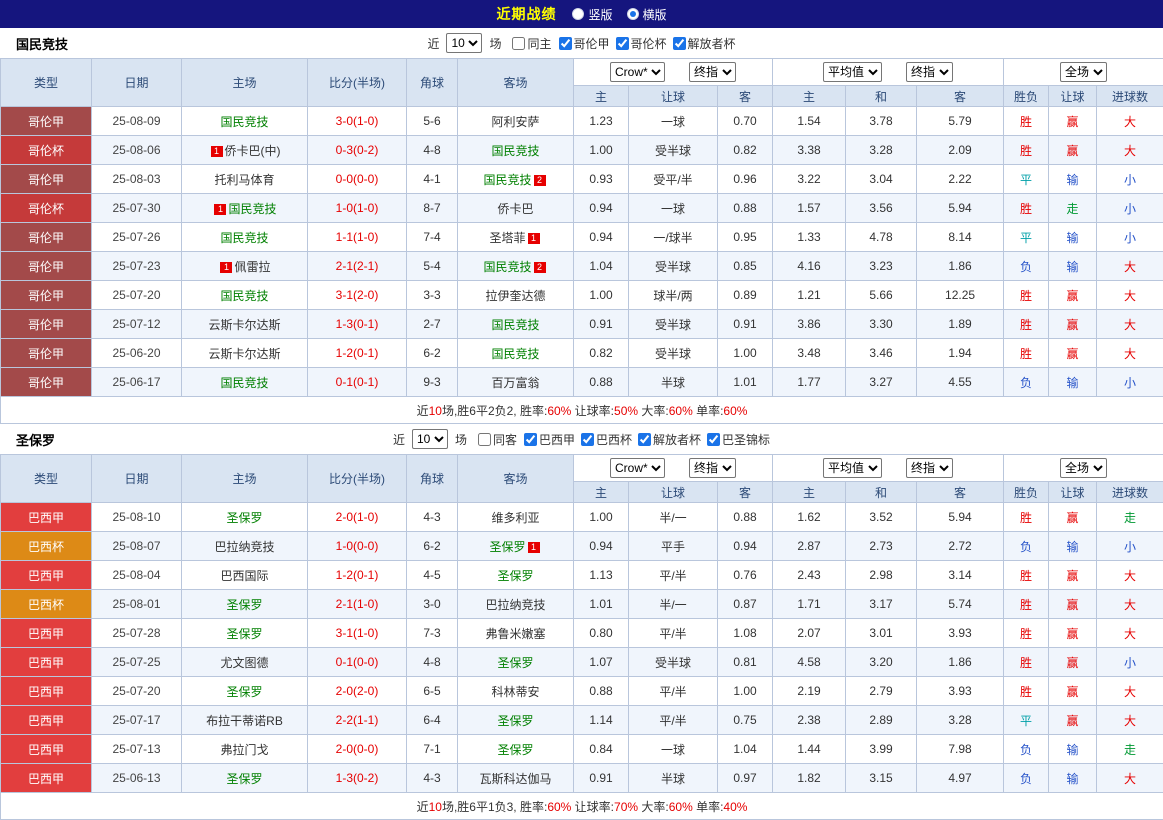 The width and height of the screenshot is (1163, 820). What do you see at coordinates (461, 439) in the screenshot?
I see `recent-suffix-label: 场` at bounding box center [461, 439].